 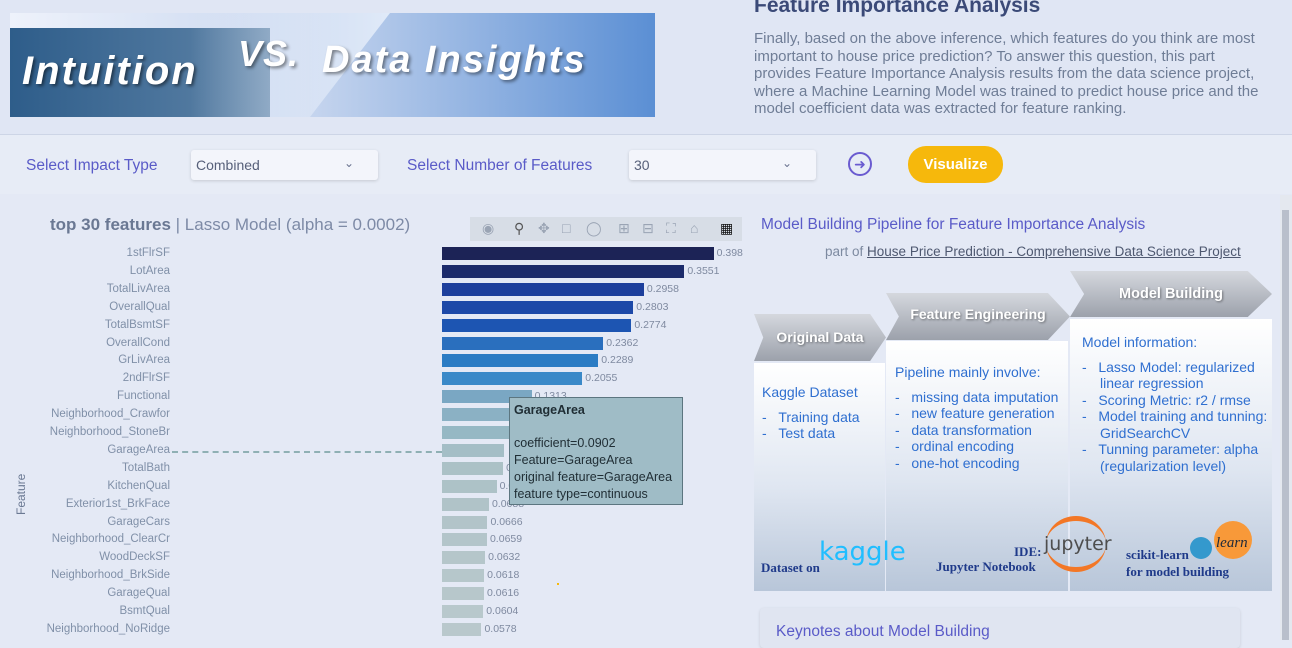 I want to click on sklearn-caption-b: for model building, so click(x=1178, y=571).